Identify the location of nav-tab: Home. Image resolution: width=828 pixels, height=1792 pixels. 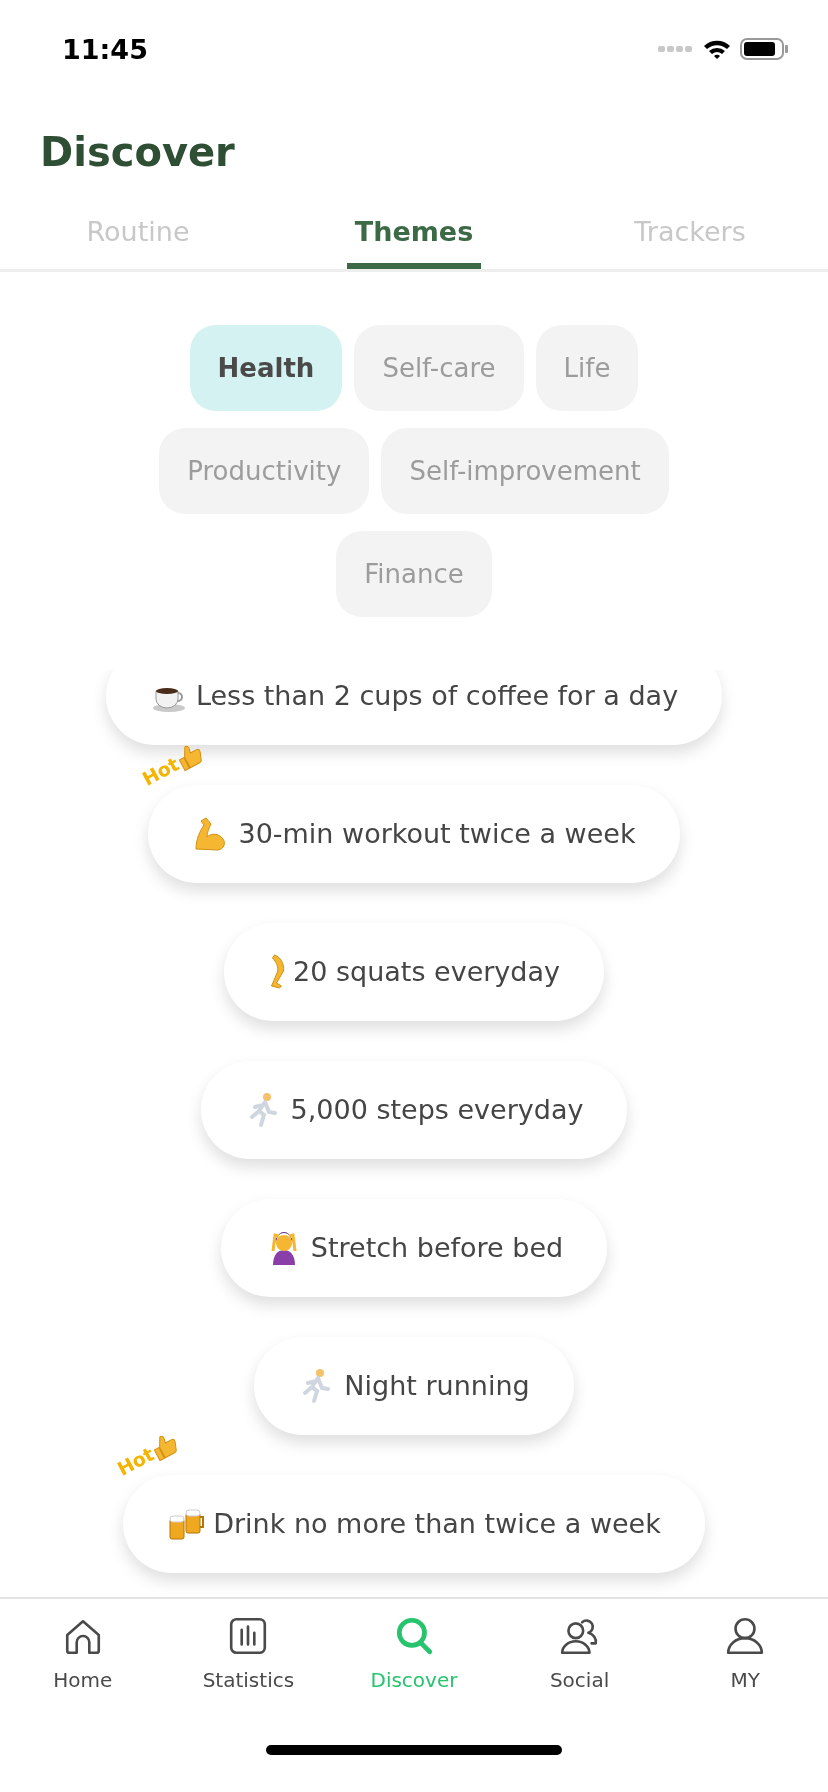
(83, 1647).